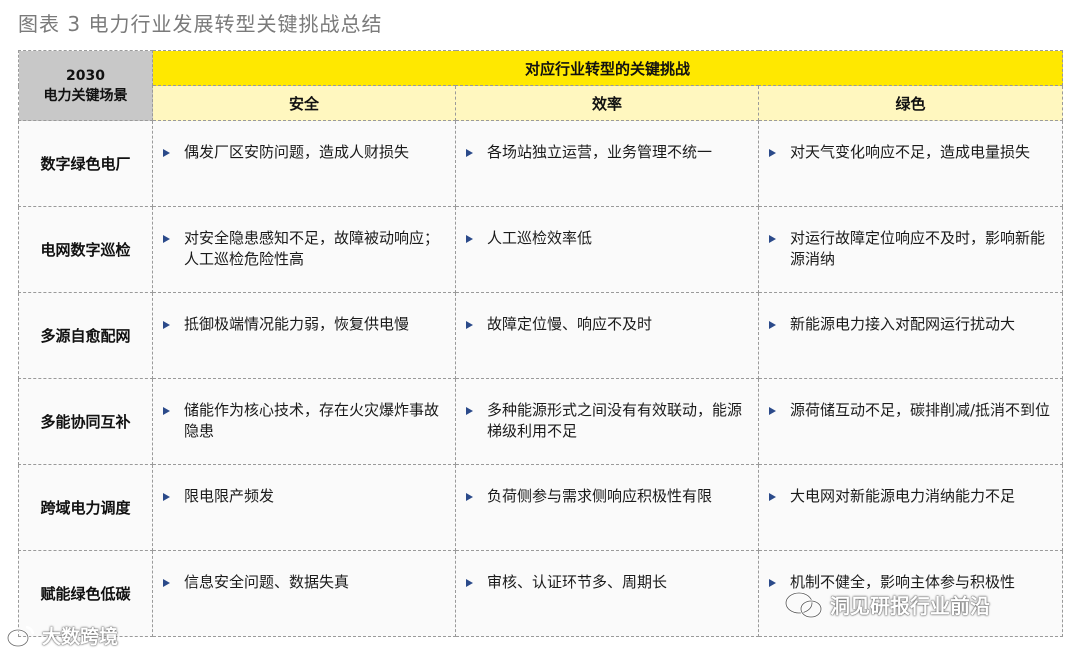 This screenshot has height=657, width=1080. I want to click on cell-text: 人工巡检效率低, so click(540, 238).